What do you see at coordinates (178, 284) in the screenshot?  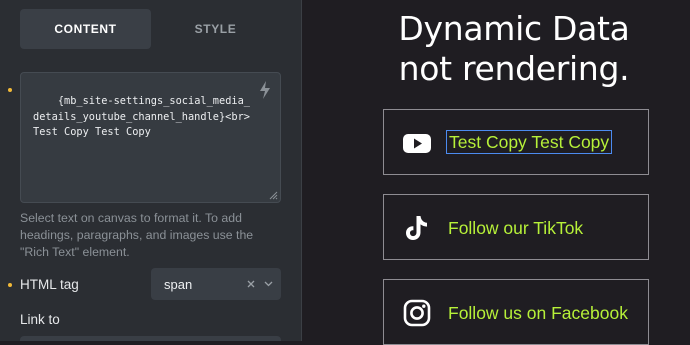 I see `html-tag-value: span` at bounding box center [178, 284].